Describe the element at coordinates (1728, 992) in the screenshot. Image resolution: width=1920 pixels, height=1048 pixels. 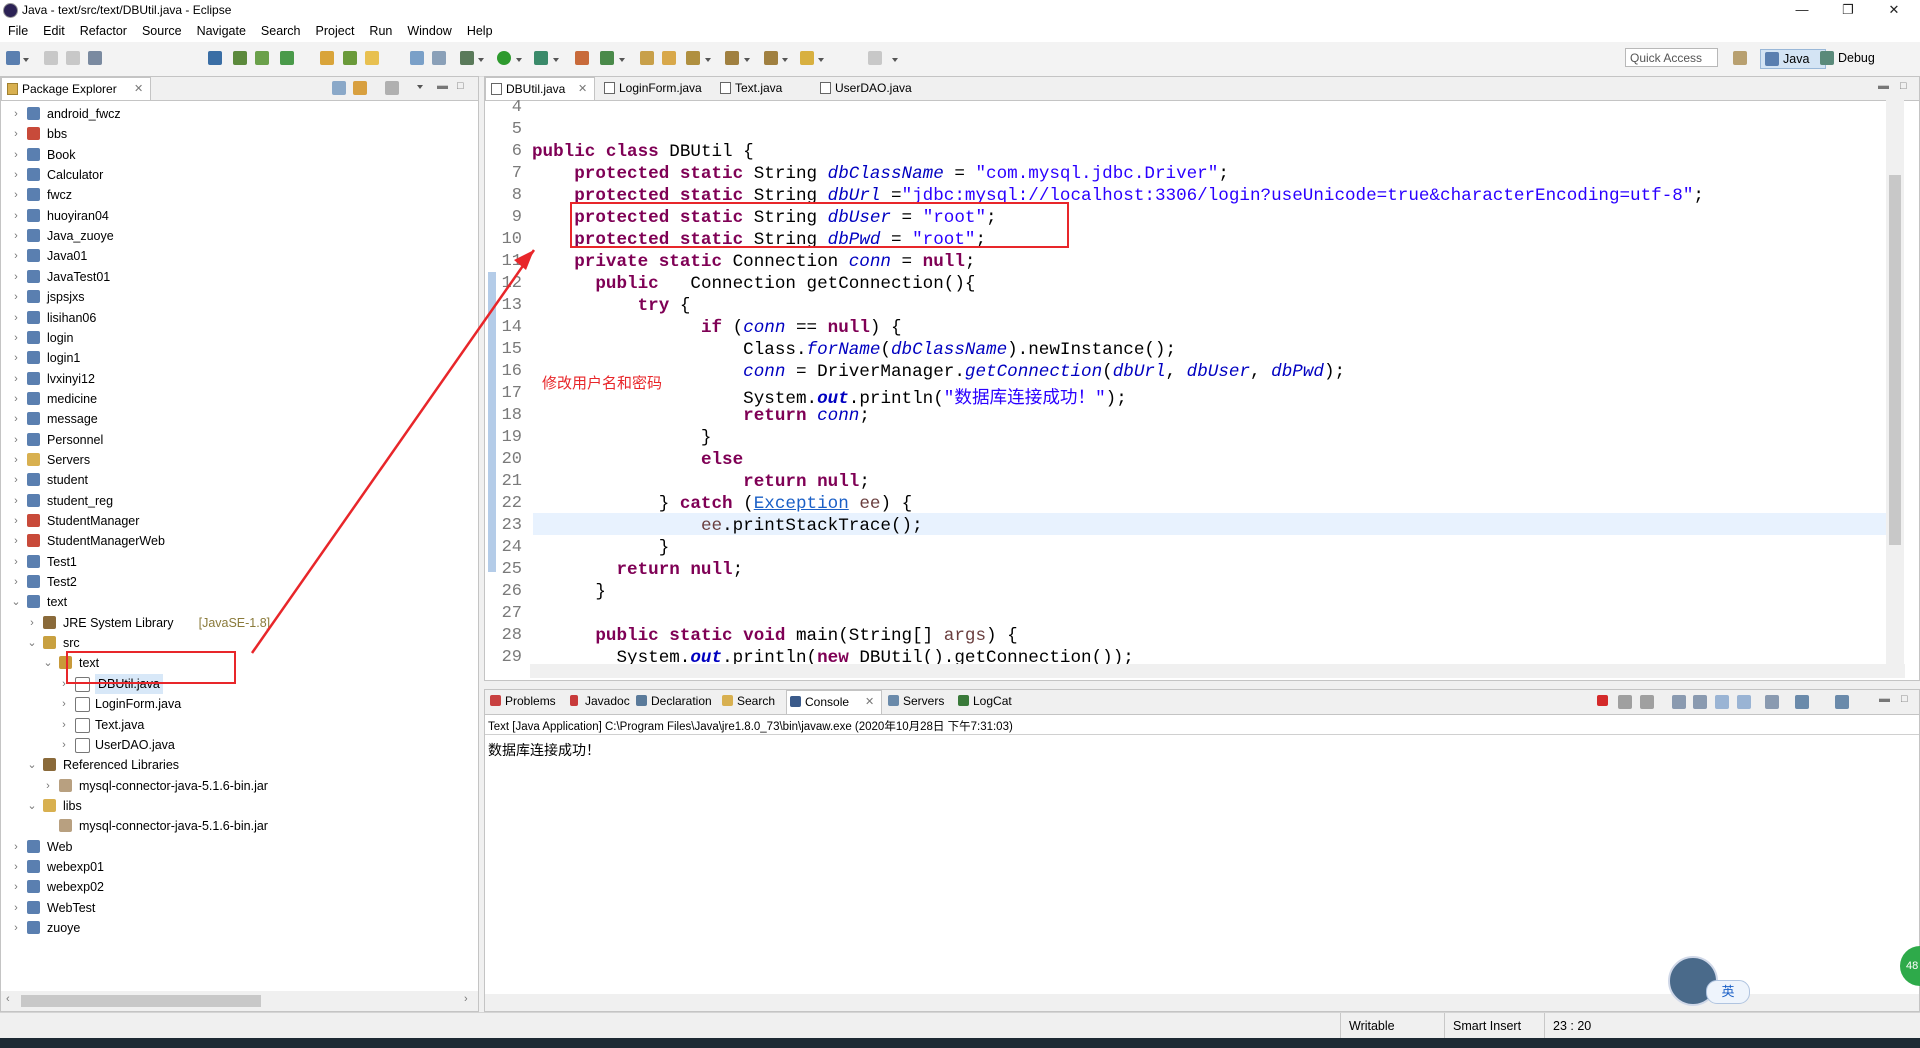
I see `ime-language-badge: 英` at that location.